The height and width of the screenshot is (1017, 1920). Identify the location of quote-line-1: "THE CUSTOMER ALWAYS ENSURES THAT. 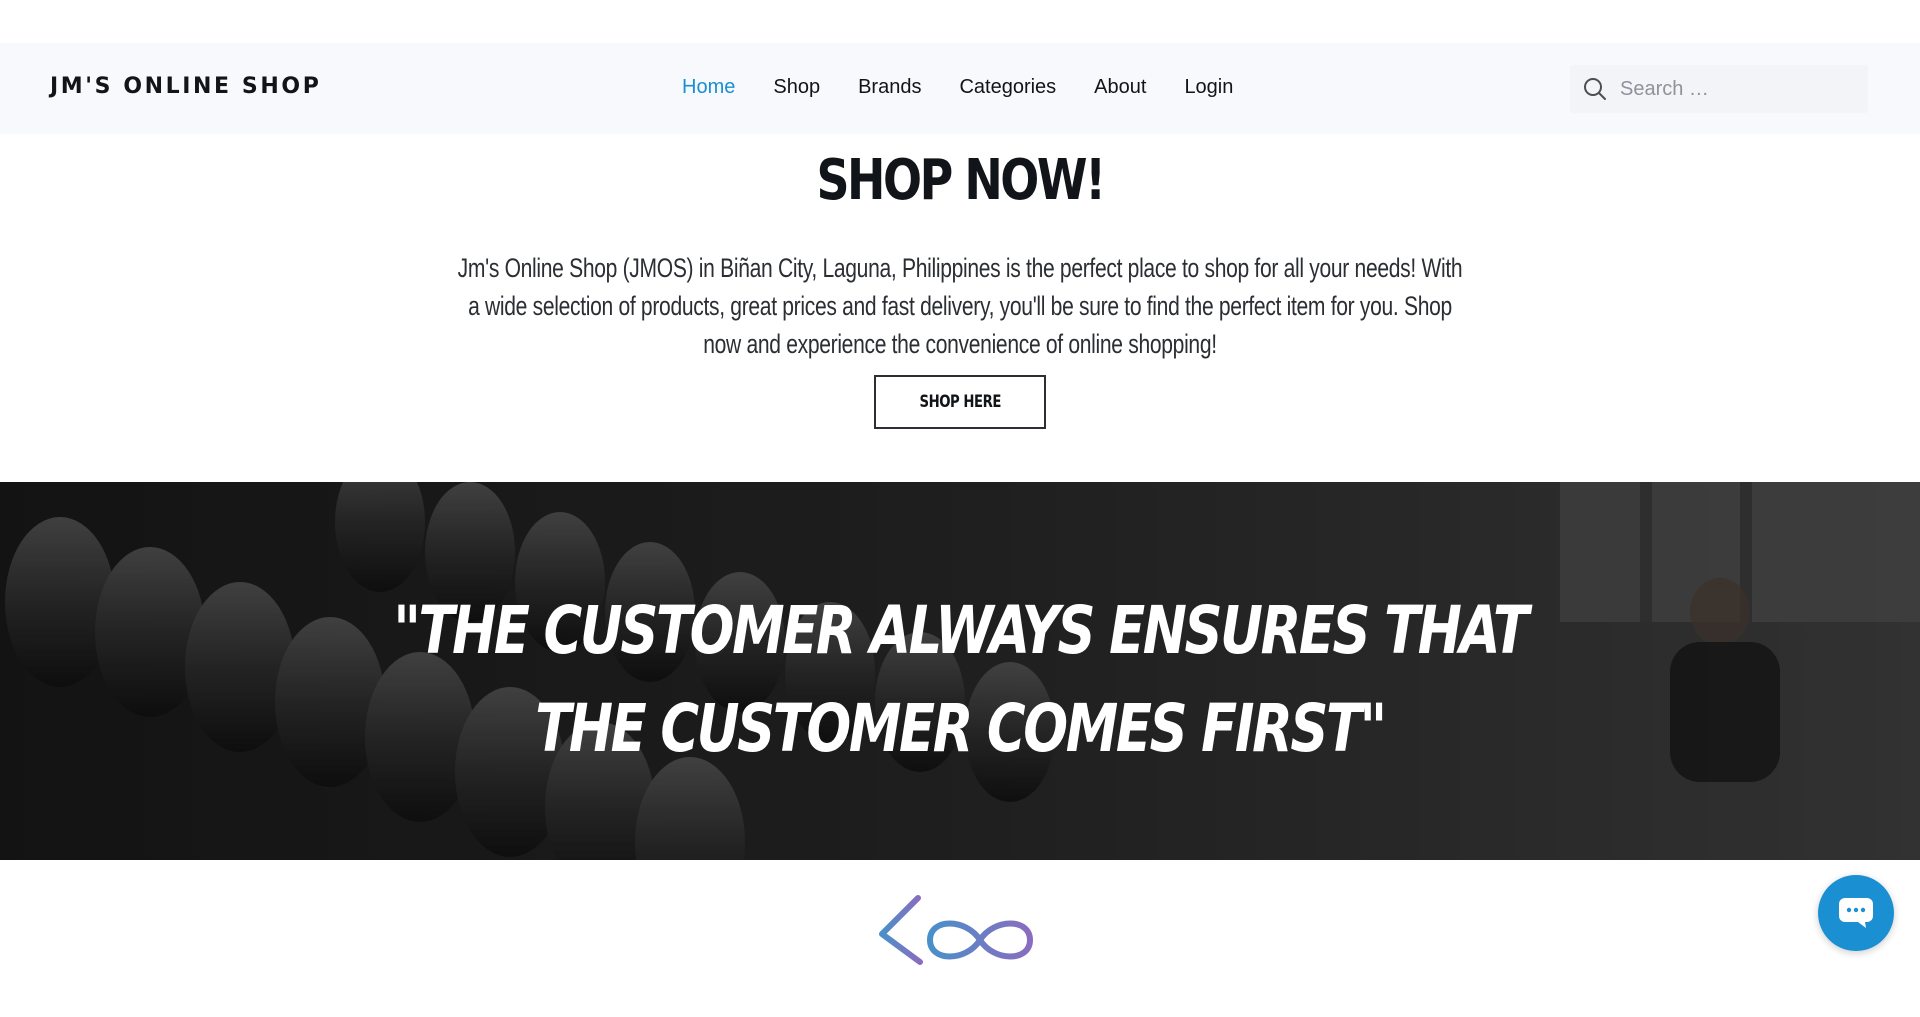
(961, 630).